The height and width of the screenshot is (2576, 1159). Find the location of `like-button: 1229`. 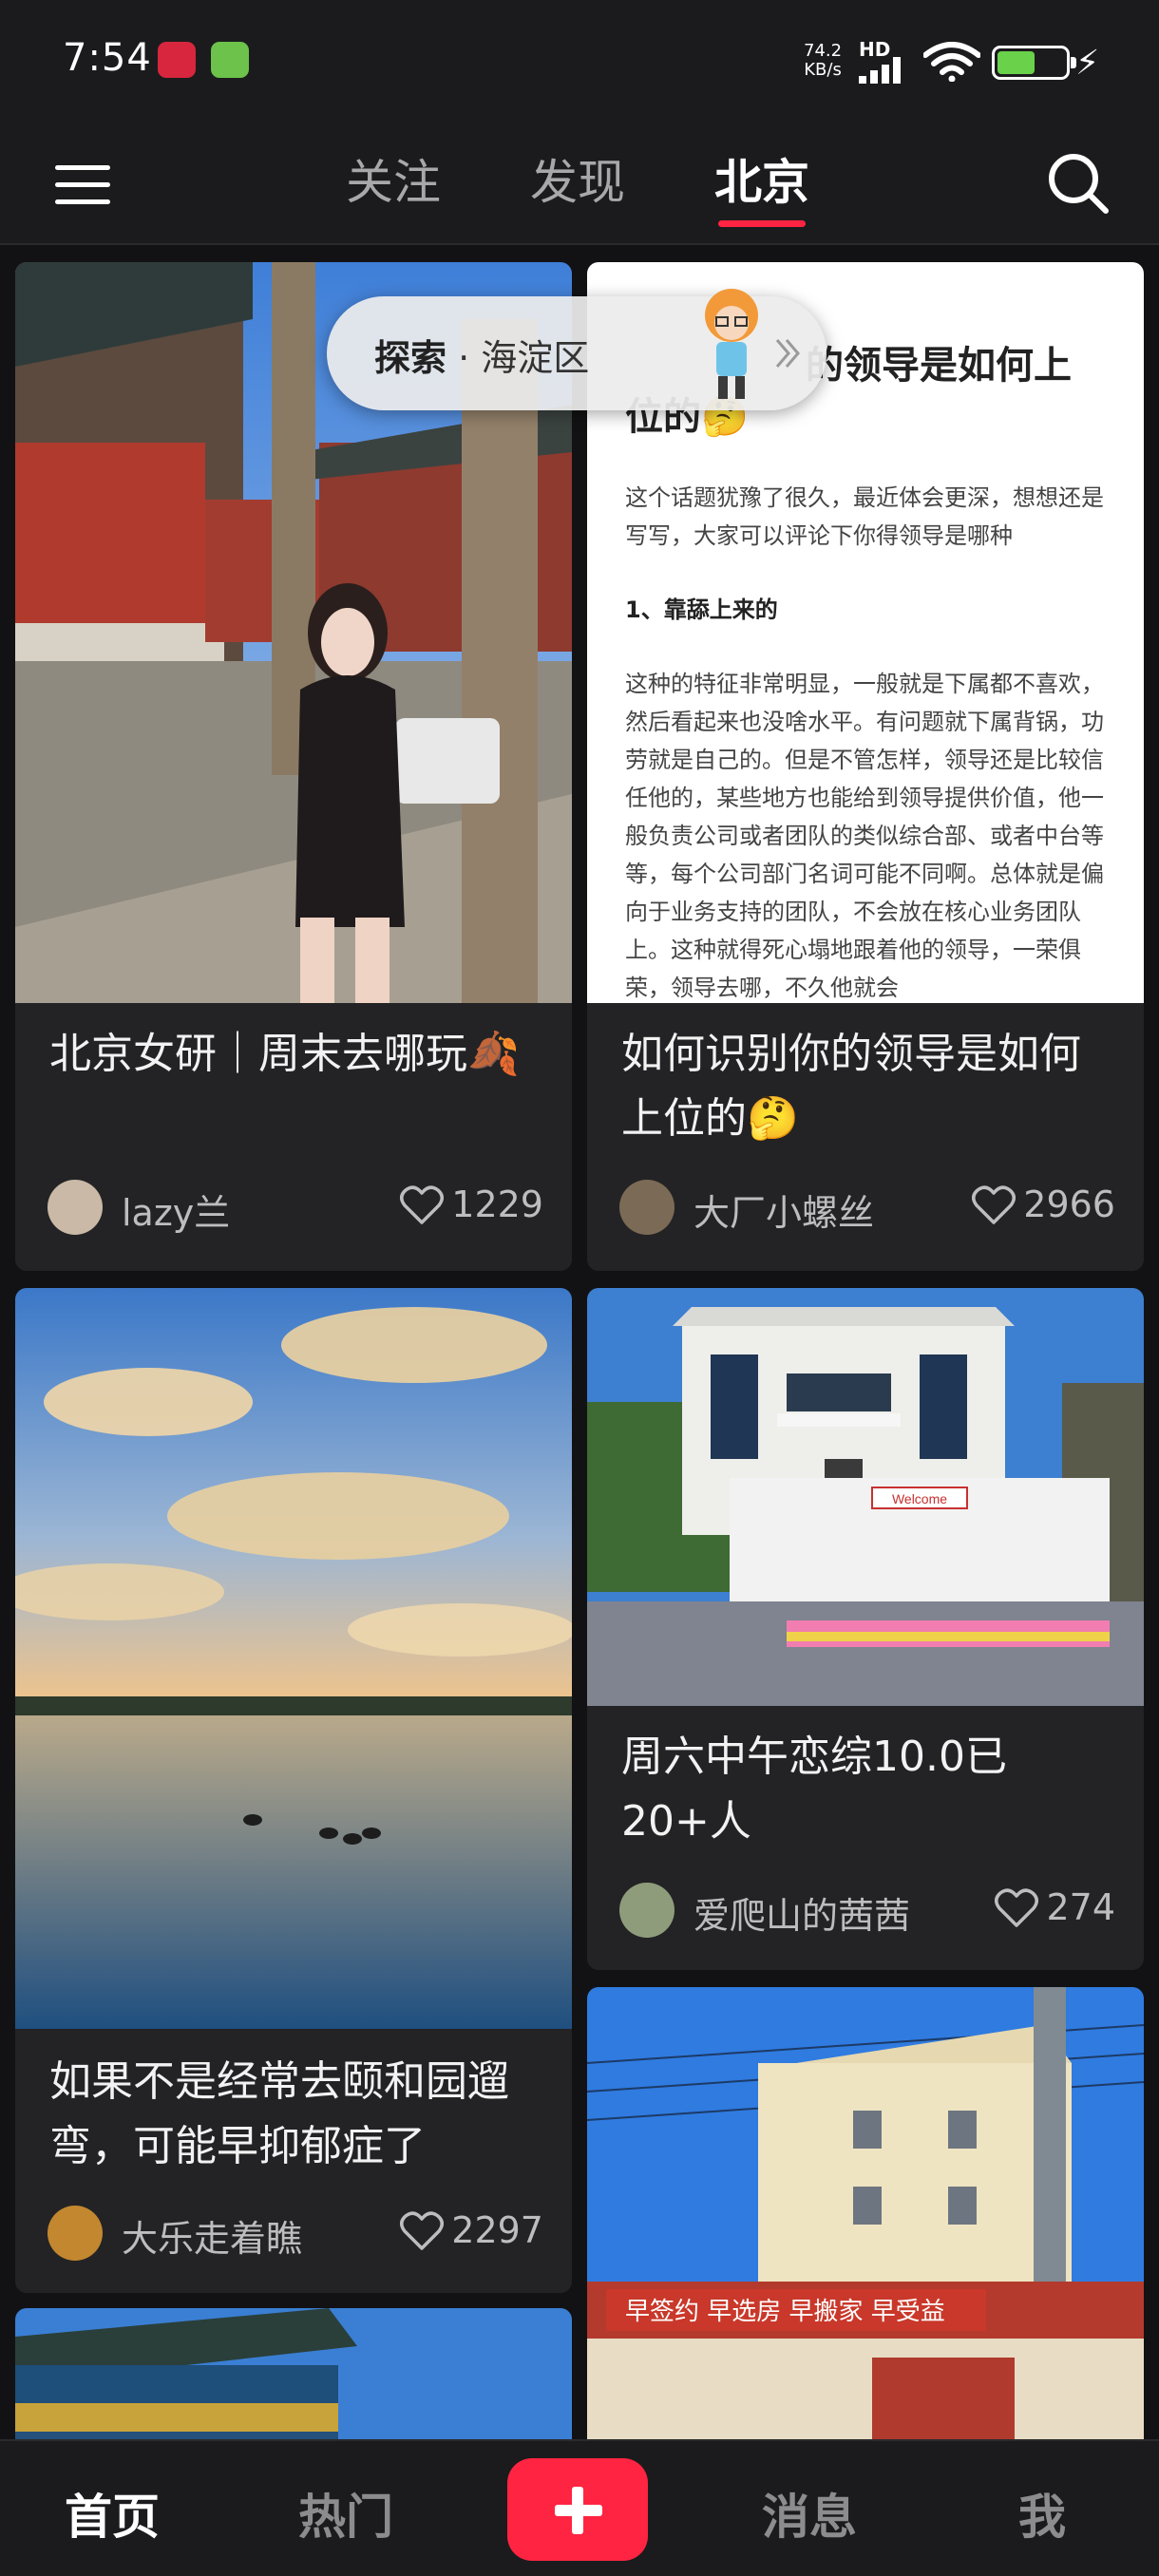

like-button: 1229 is located at coordinates (471, 1204).